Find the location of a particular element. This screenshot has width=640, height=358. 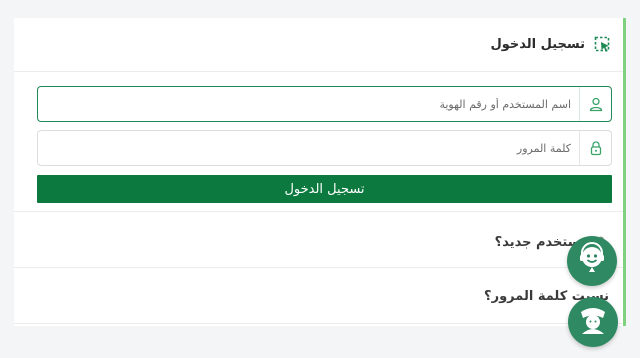

assistant-avatar-icon is located at coordinates (593, 322).